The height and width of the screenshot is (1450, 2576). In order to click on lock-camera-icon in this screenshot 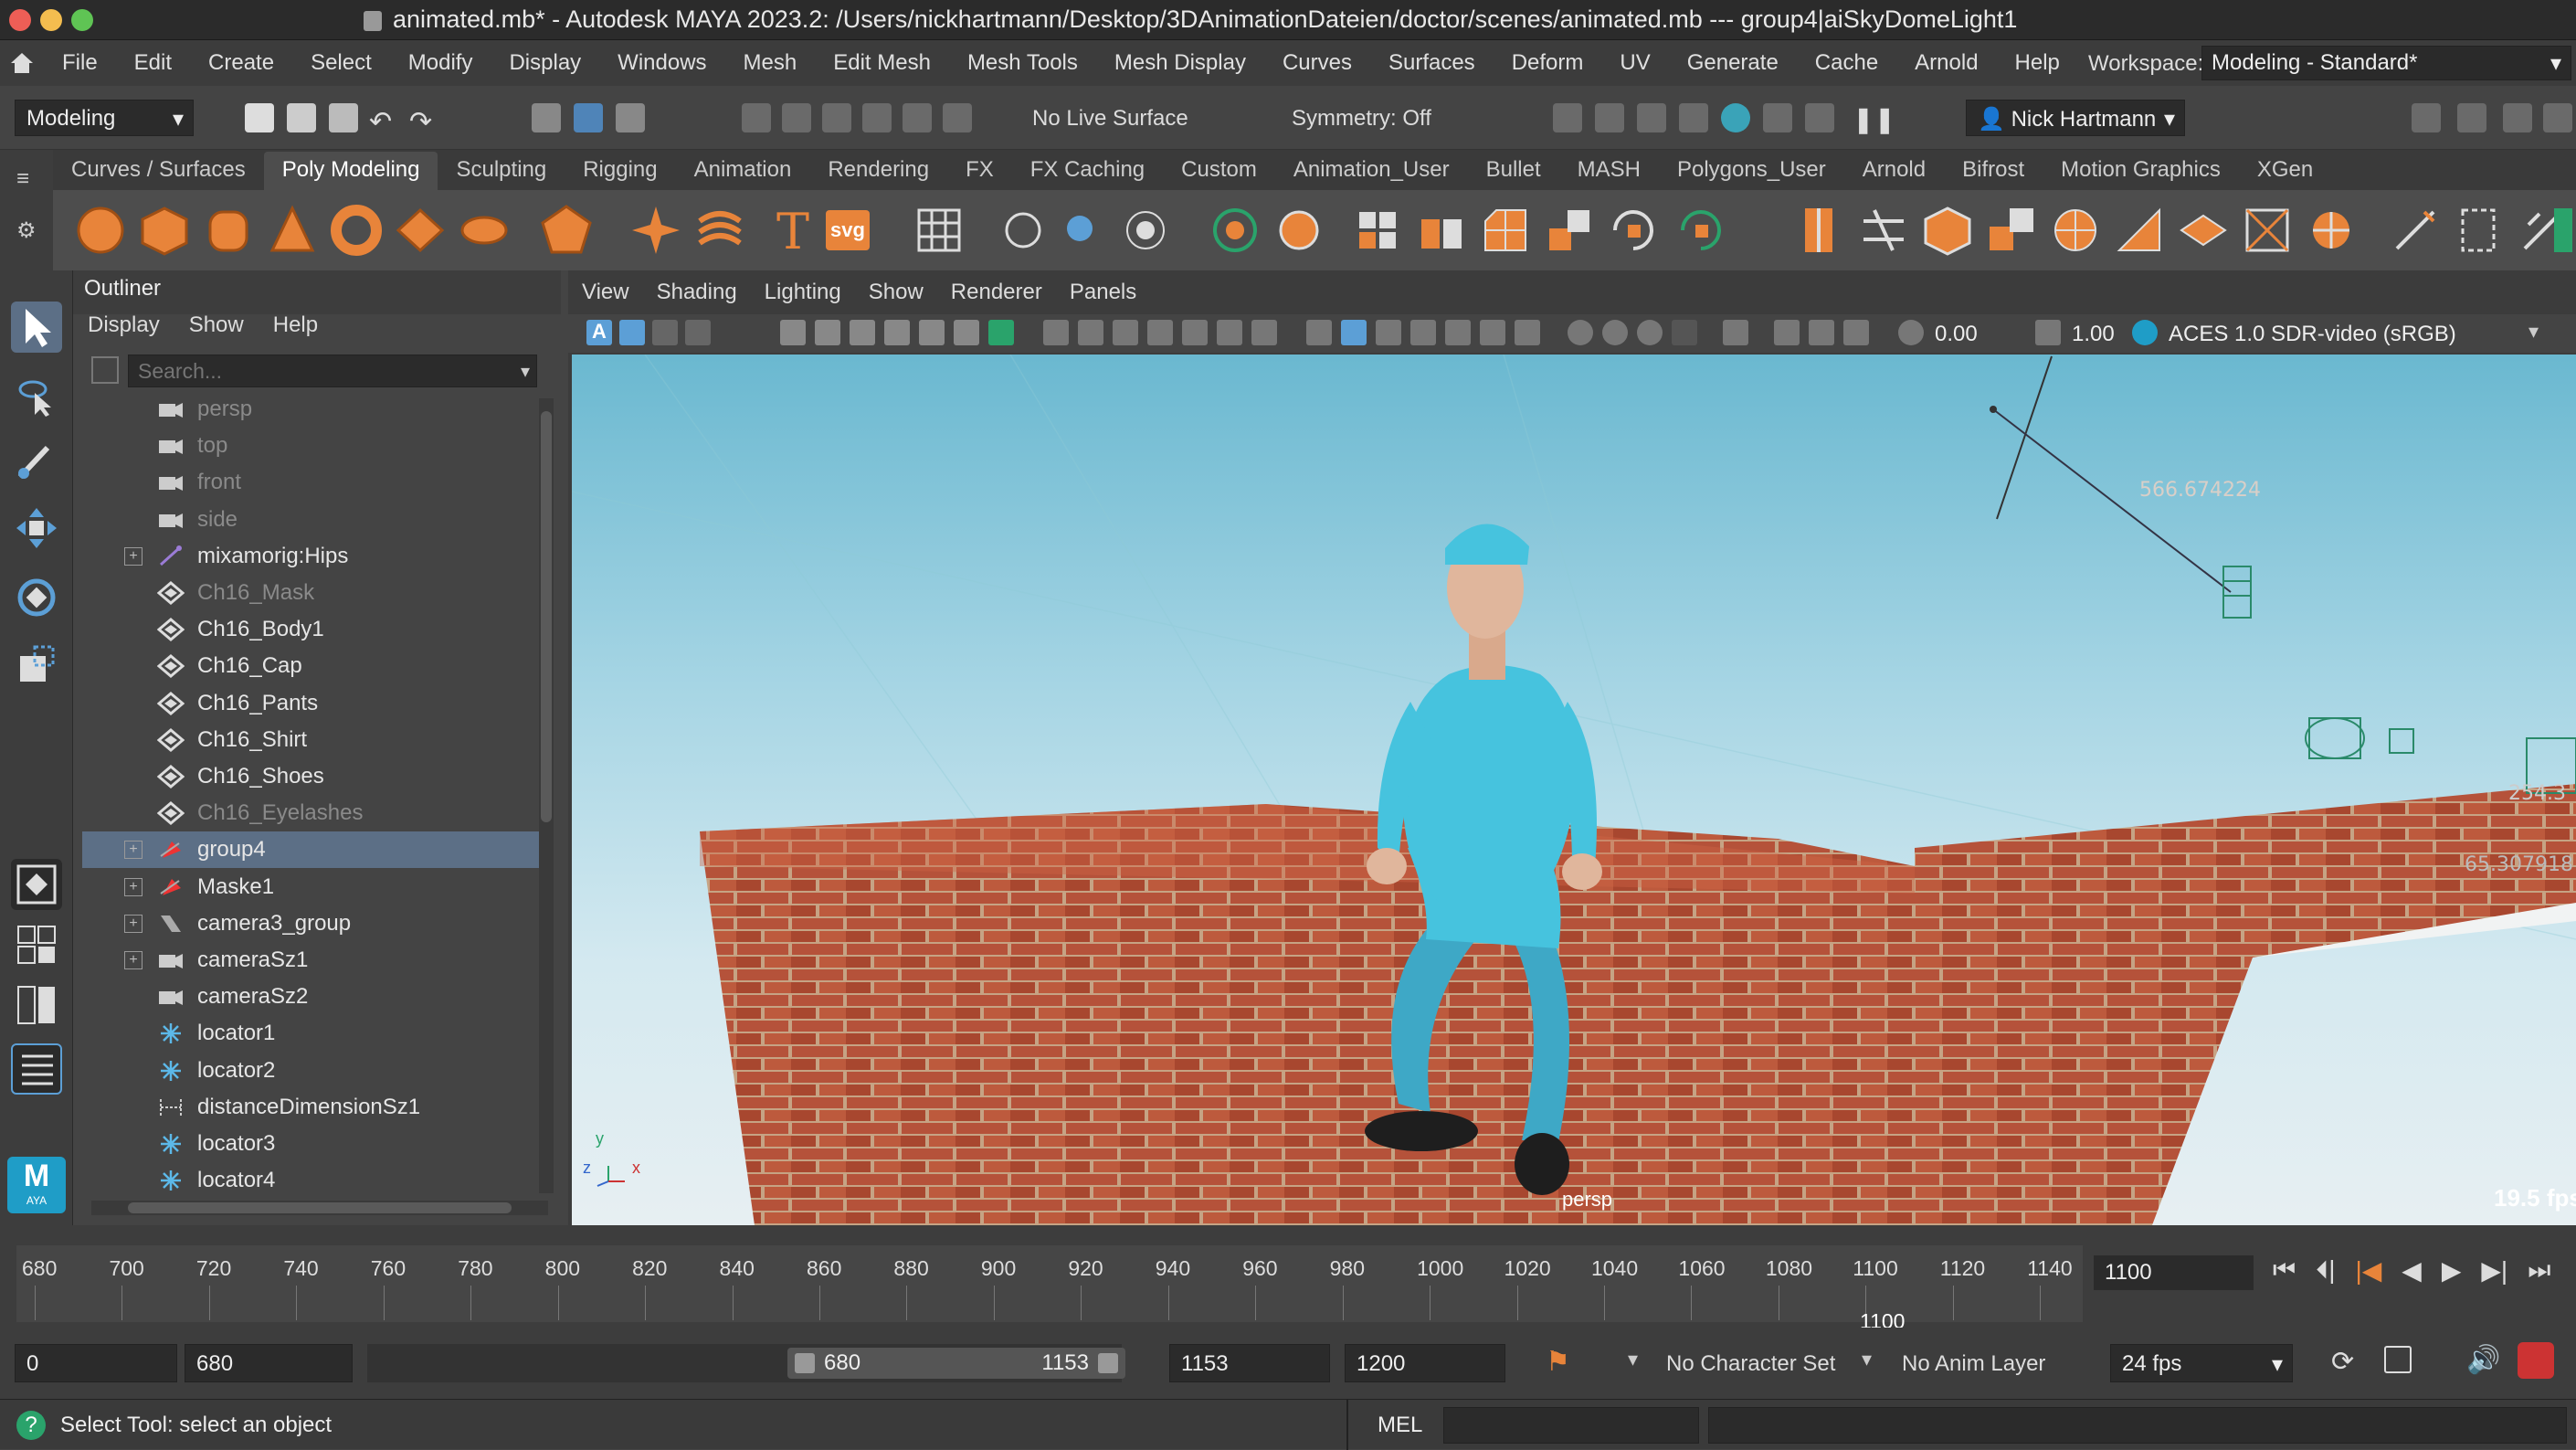, I will do `click(932, 332)`.